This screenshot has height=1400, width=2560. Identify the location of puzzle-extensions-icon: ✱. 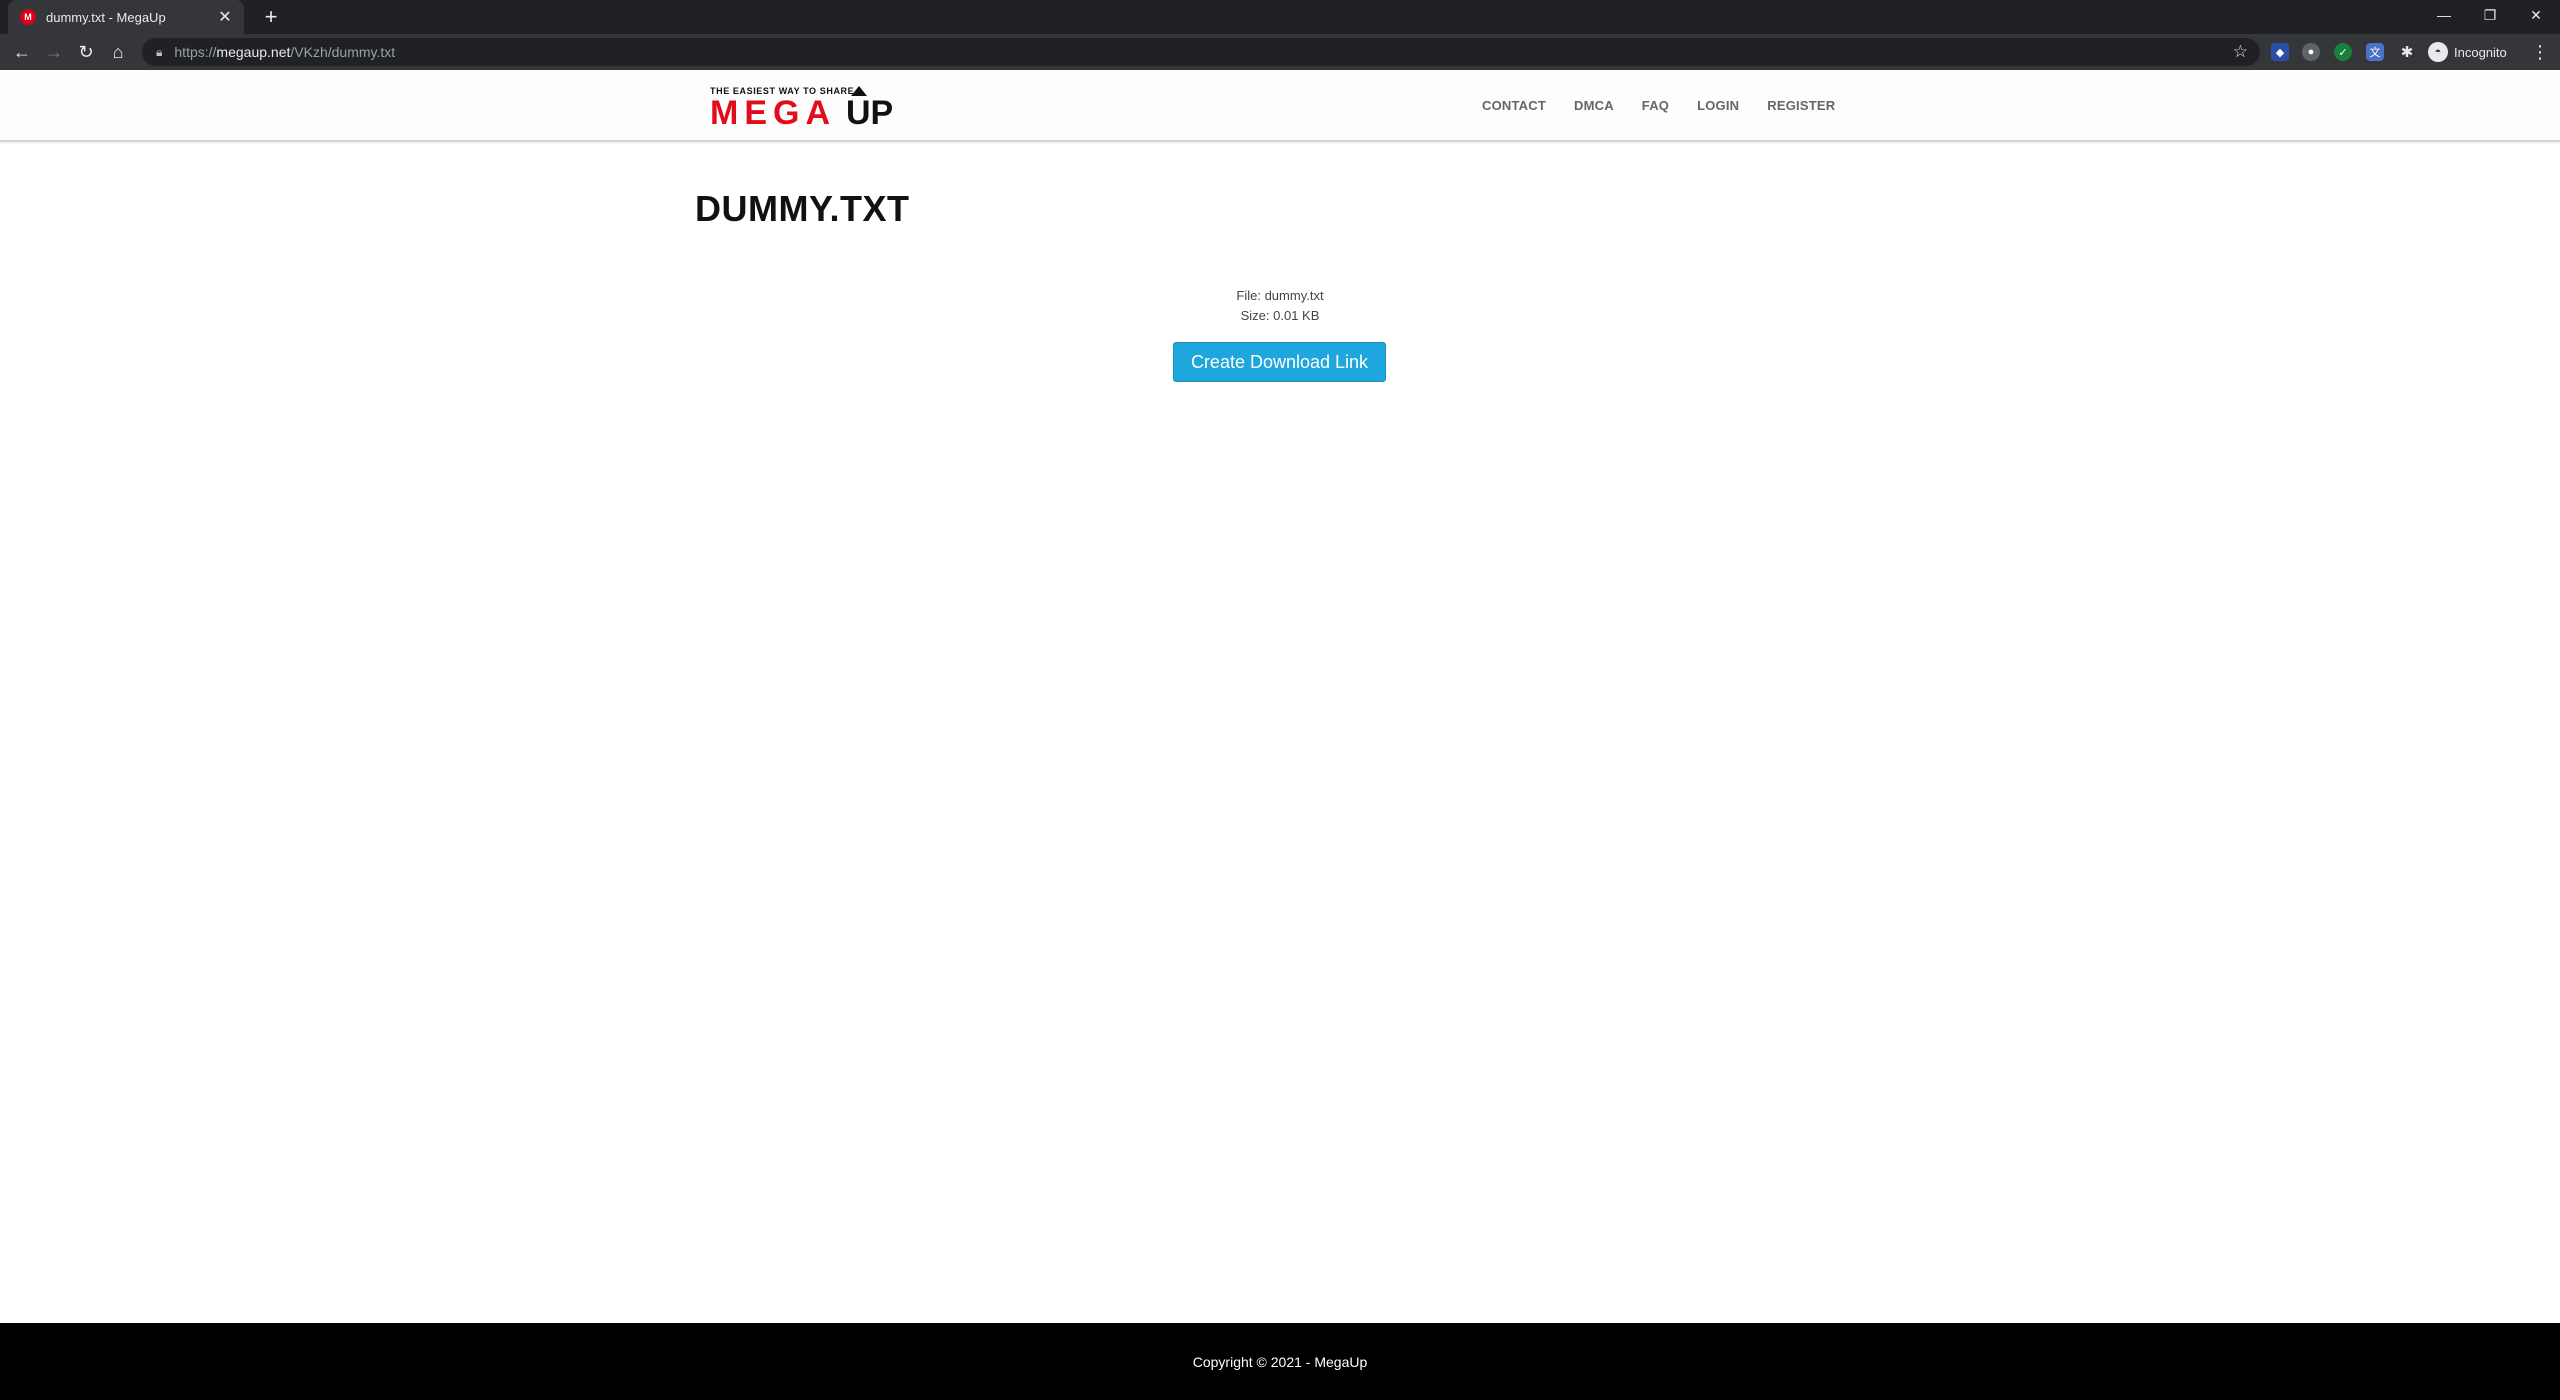
(2407, 52).